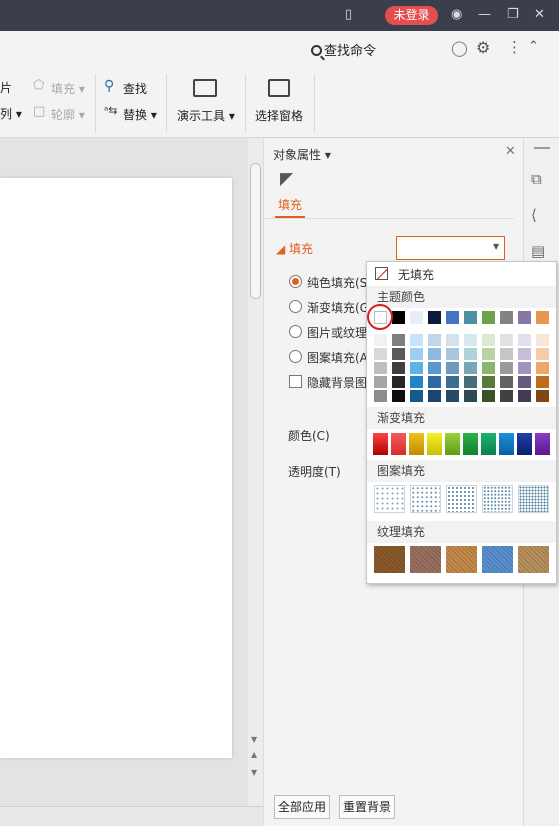  Describe the element at coordinates (348, 15) in the screenshot. I see `window-layout-icon: ▯` at that location.